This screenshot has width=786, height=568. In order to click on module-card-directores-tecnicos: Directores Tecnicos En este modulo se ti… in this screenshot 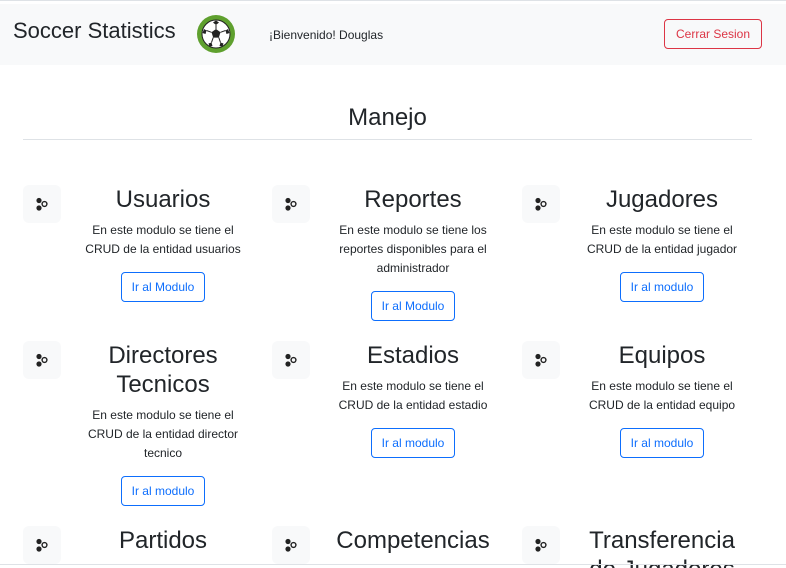, I will do `click(163, 423)`.